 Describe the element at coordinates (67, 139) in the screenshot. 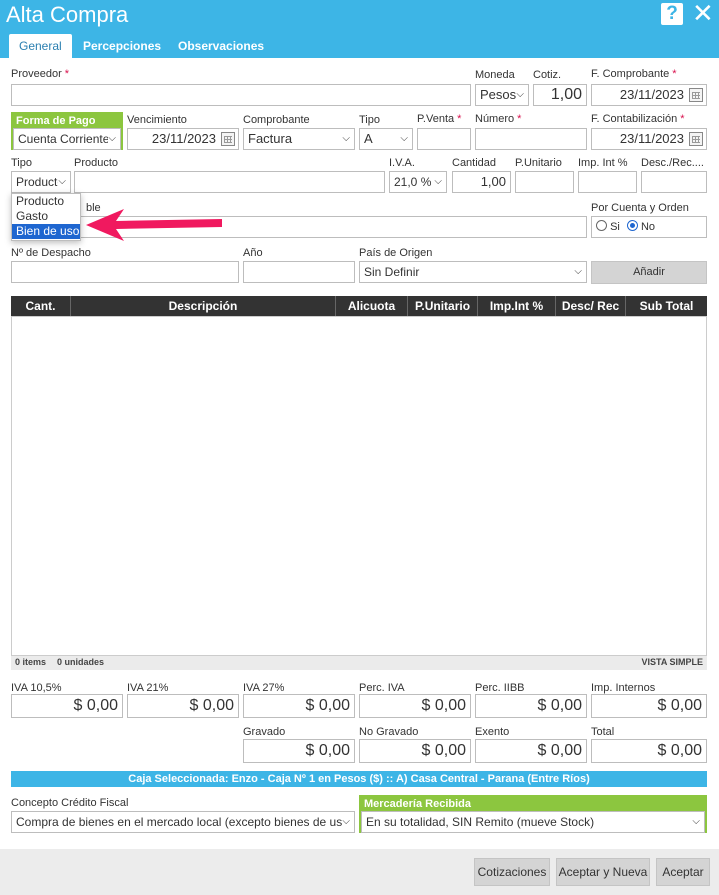

I see `forma-pago-select: Cuenta Corriente ⌵` at that location.